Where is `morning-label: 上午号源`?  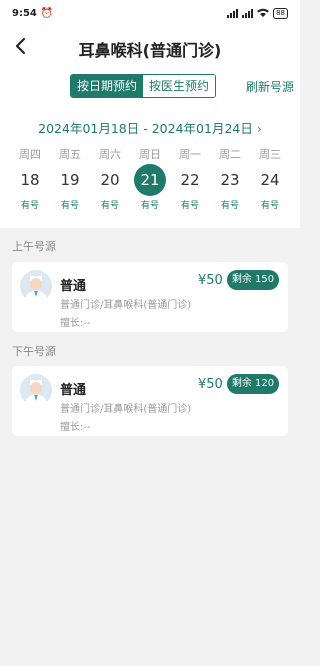 morning-label: 上午号源 is located at coordinates (34, 246).